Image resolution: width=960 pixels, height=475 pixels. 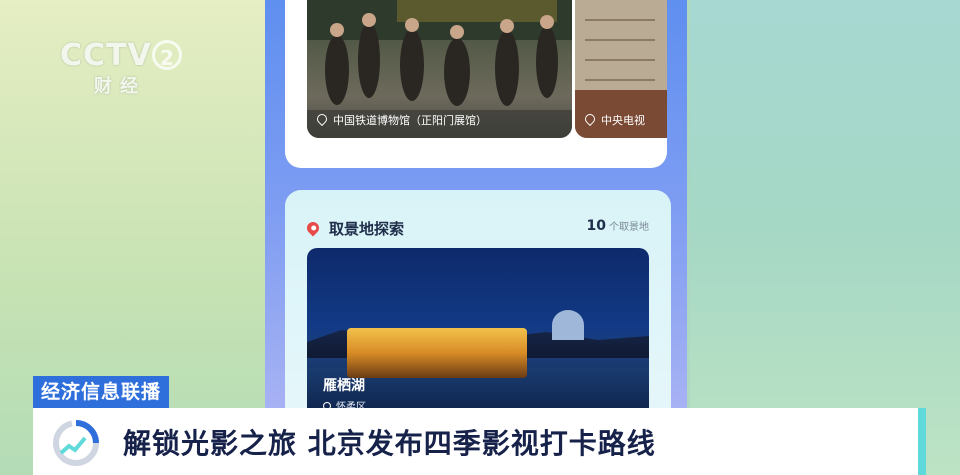 What do you see at coordinates (76, 443) in the screenshot?
I see `cctv-finance-swirl-icon` at bounding box center [76, 443].